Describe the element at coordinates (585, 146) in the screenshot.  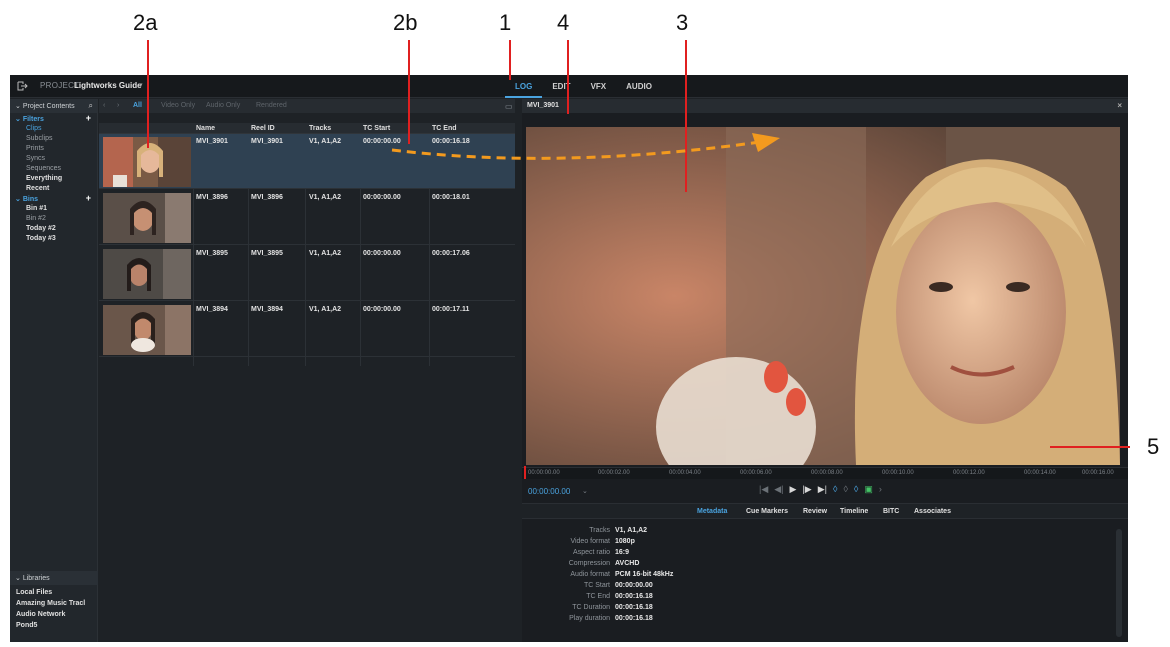
I see `drag-arrow` at that location.